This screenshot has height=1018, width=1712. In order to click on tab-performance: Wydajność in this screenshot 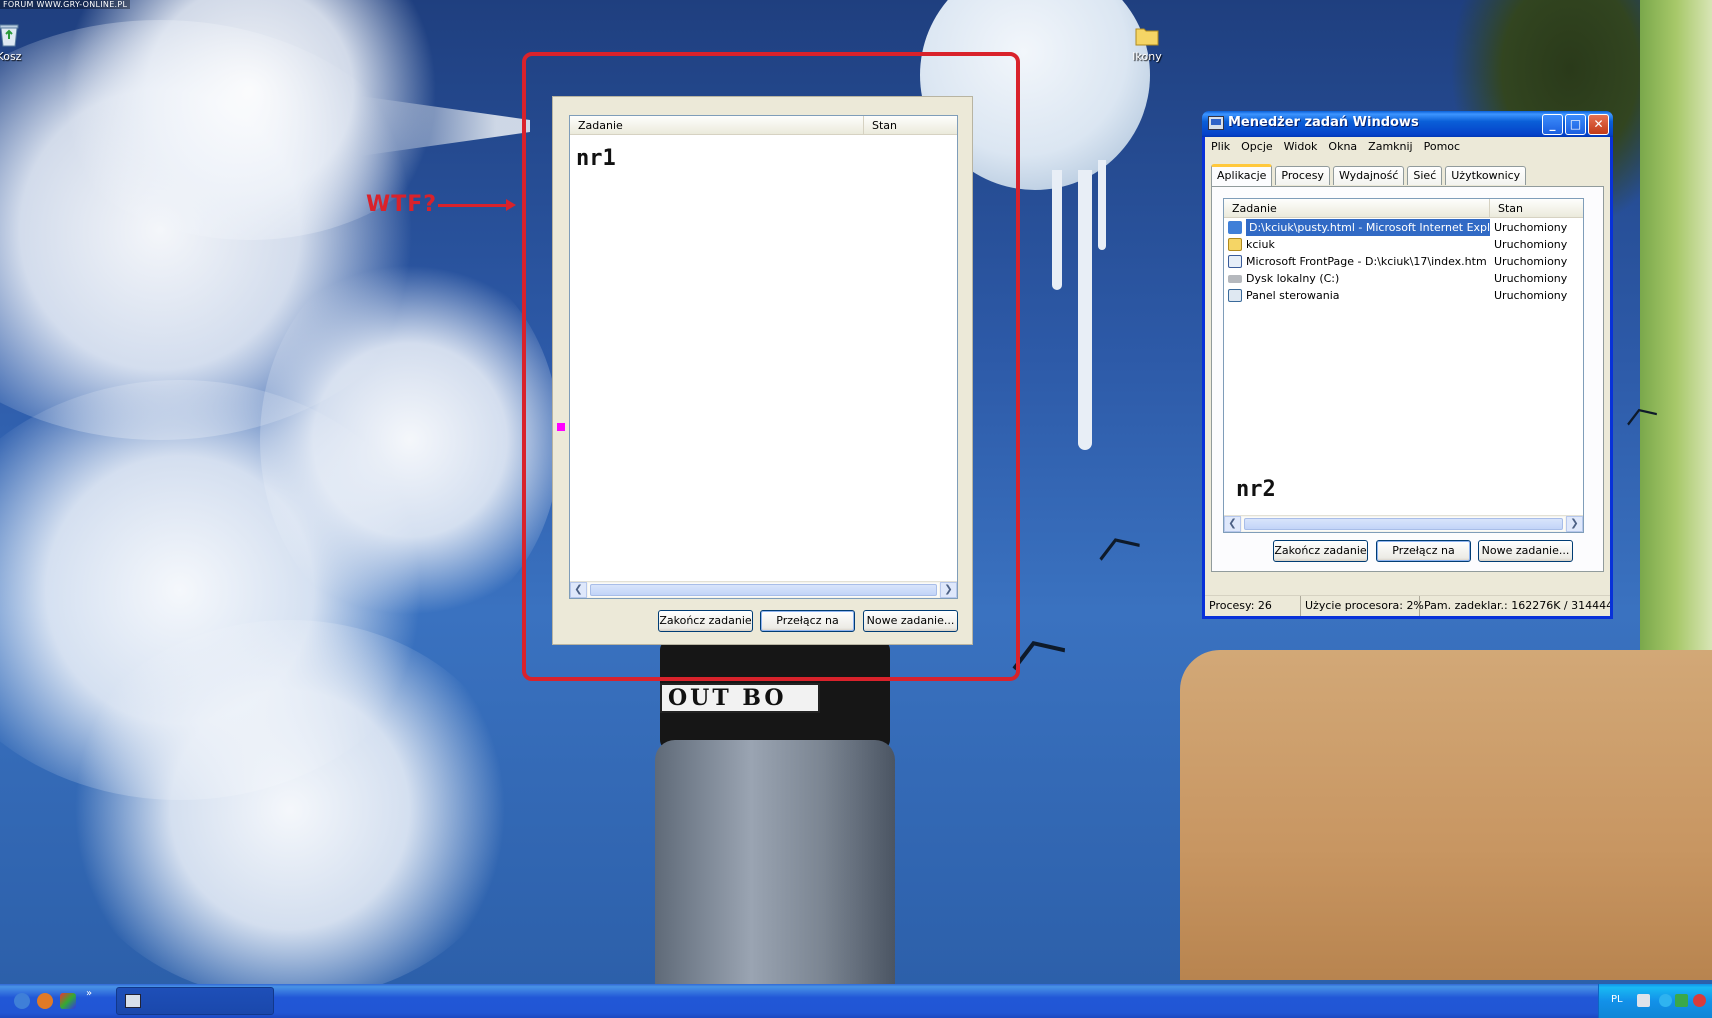, I will do `click(1368, 175)`.